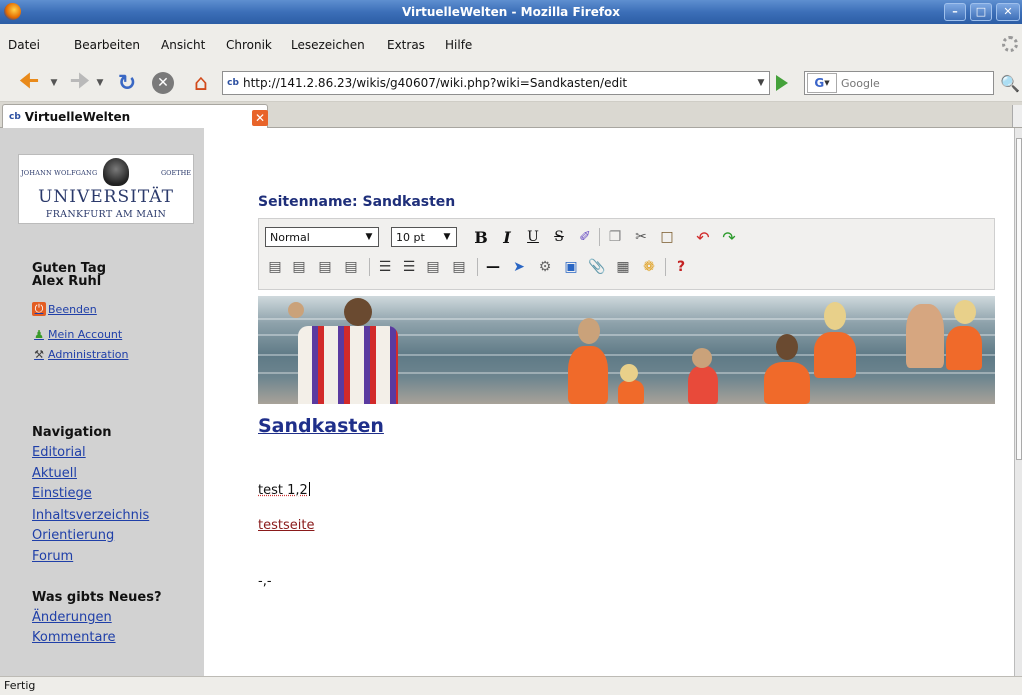  Describe the element at coordinates (385, 267) in the screenshot. I see `ordered-list-icon: ☰` at that location.